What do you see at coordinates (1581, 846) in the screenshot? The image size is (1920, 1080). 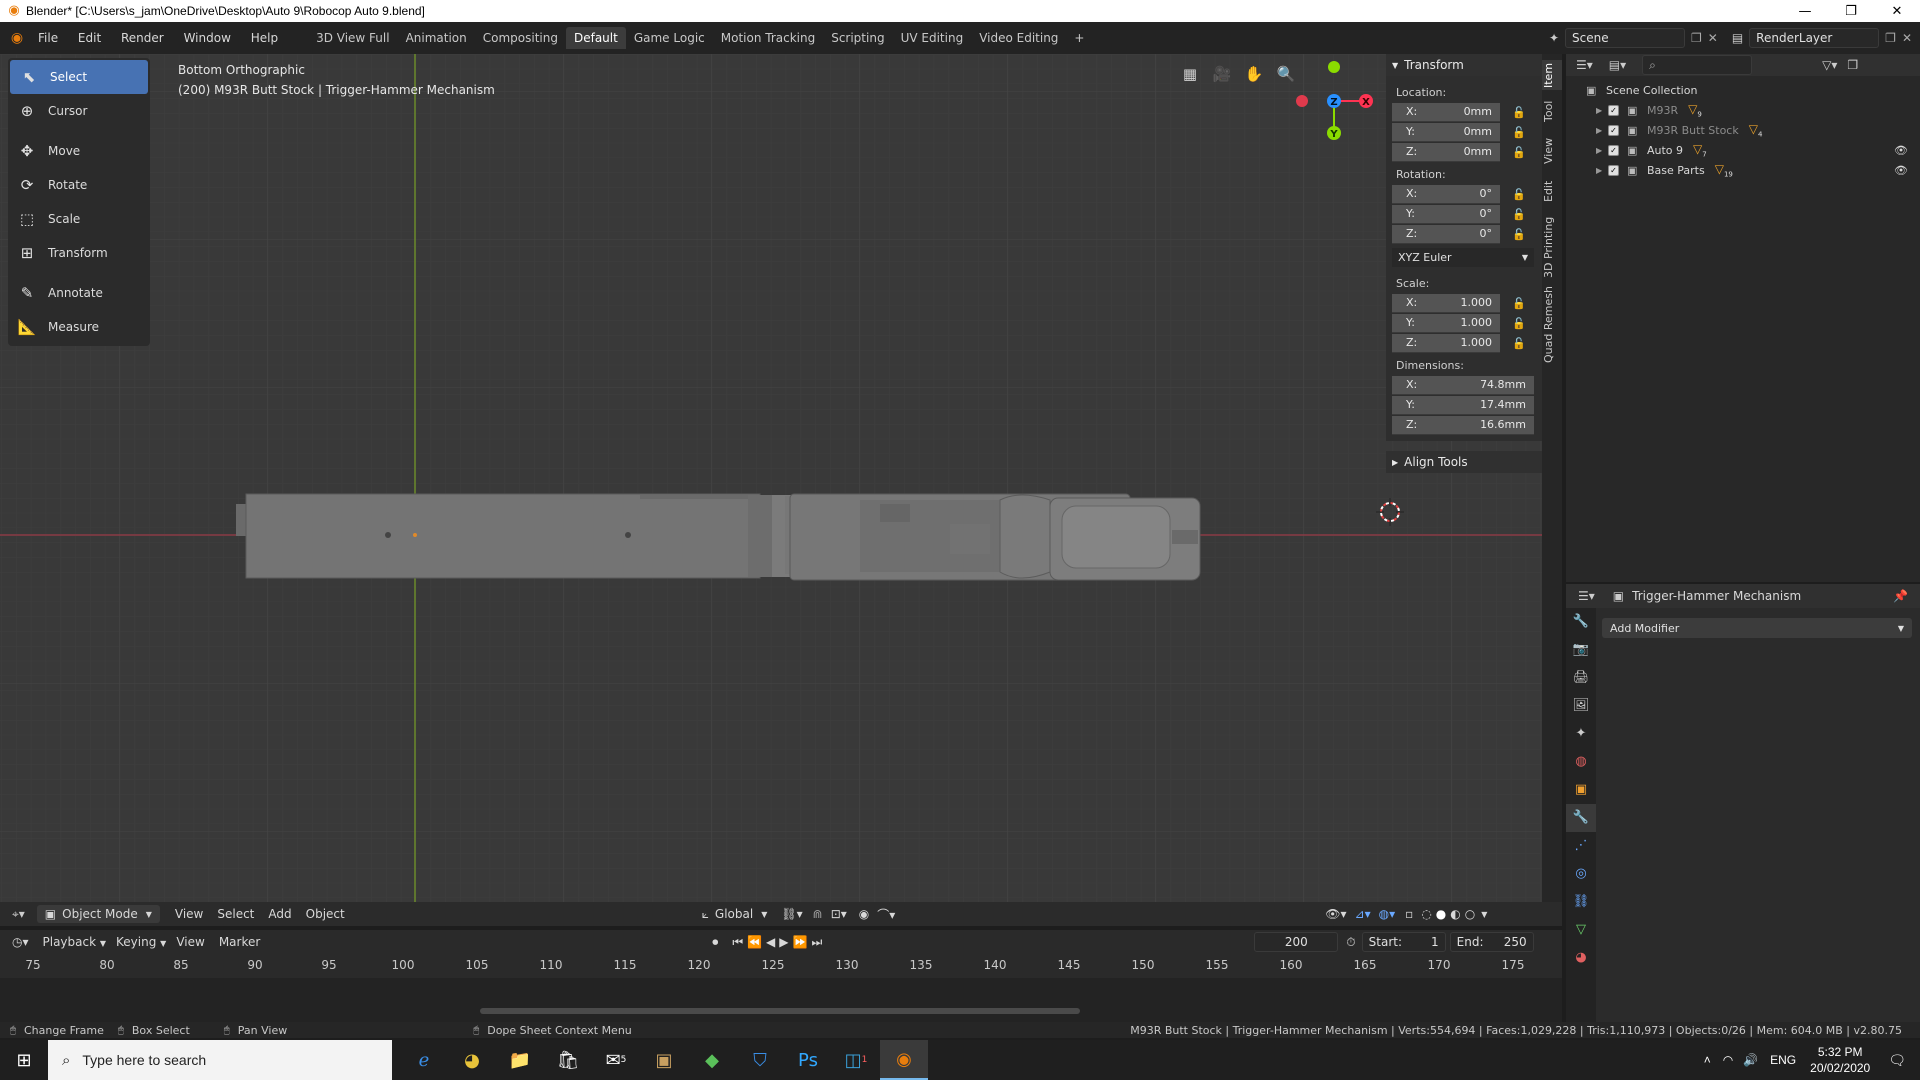 I see `particles-icon: ⋰` at bounding box center [1581, 846].